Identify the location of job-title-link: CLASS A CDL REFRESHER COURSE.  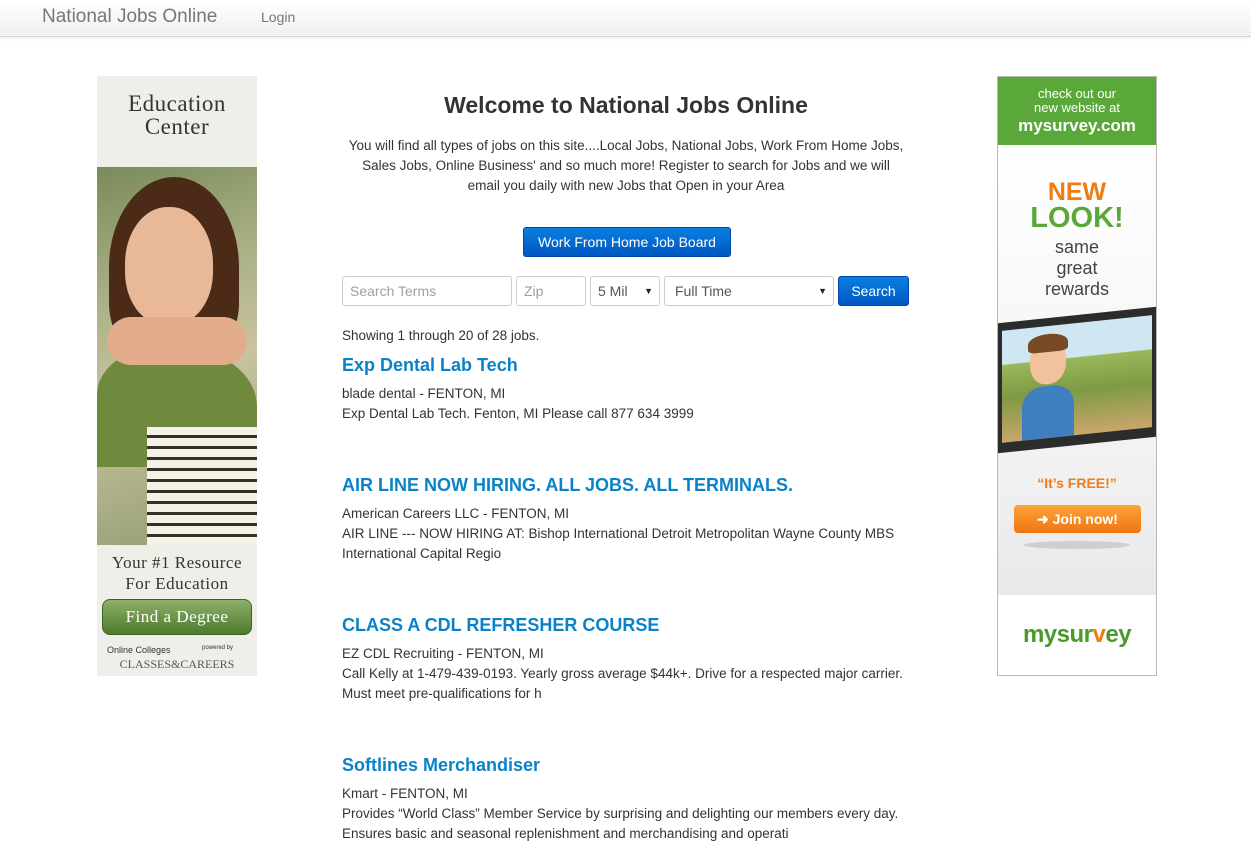
(626, 625).